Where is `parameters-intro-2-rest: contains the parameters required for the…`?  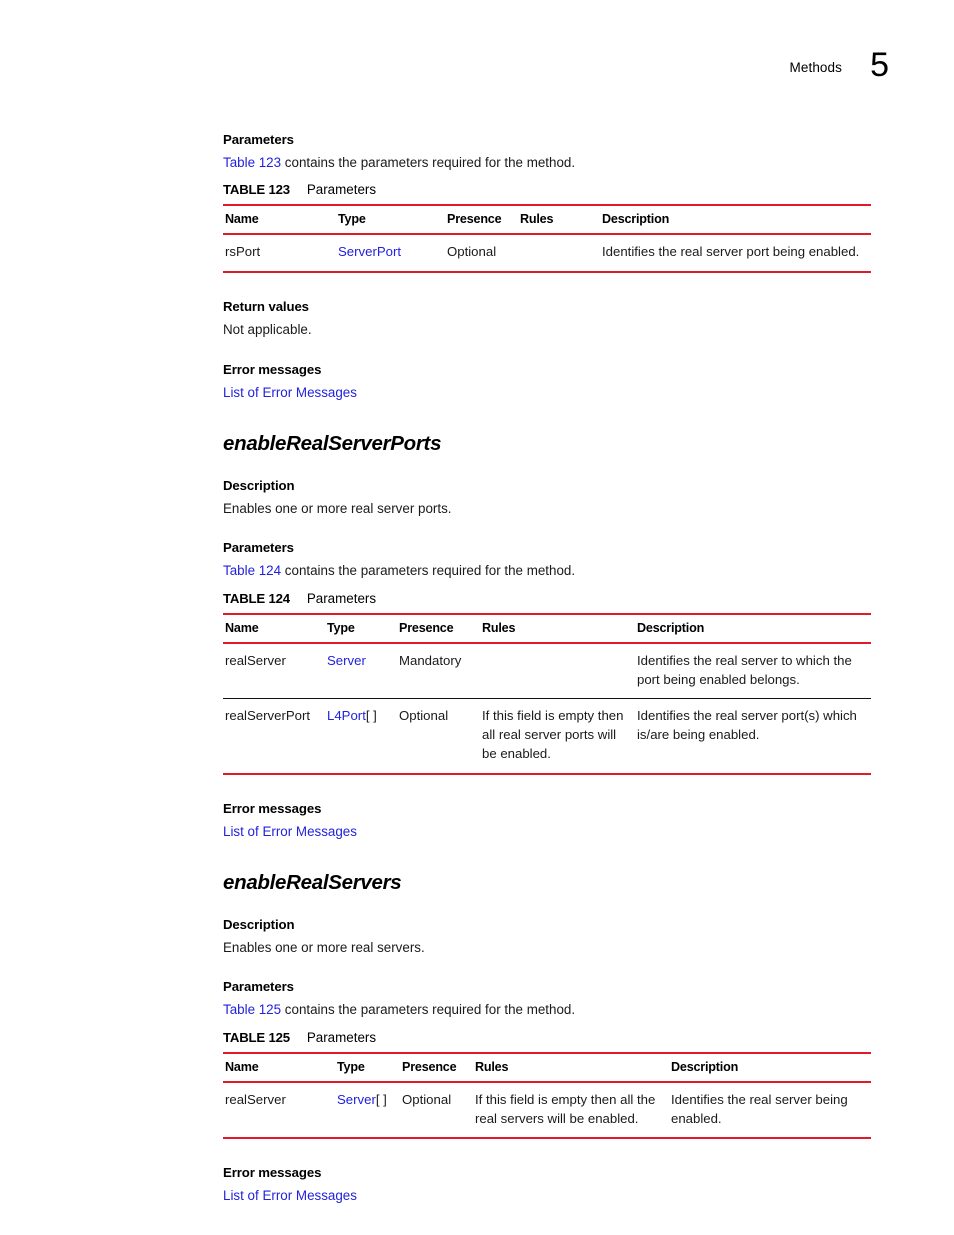 parameters-intro-2-rest: contains the parameters required for the… is located at coordinates (428, 571).